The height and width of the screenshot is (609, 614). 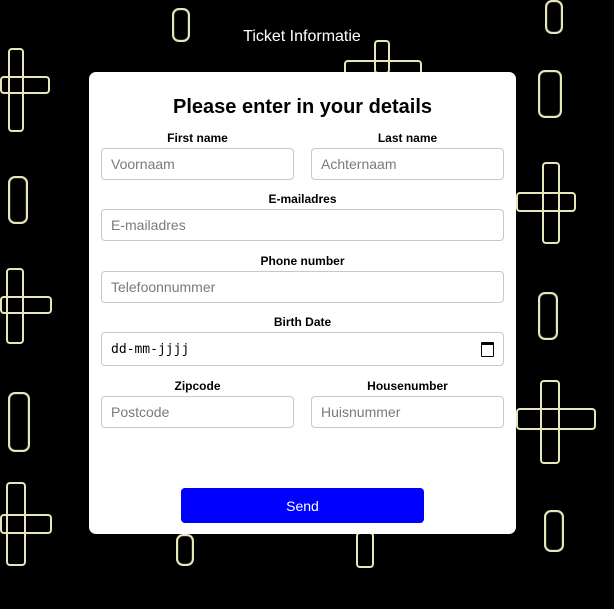 I want to click on email-input, so click(x=302, y=225).